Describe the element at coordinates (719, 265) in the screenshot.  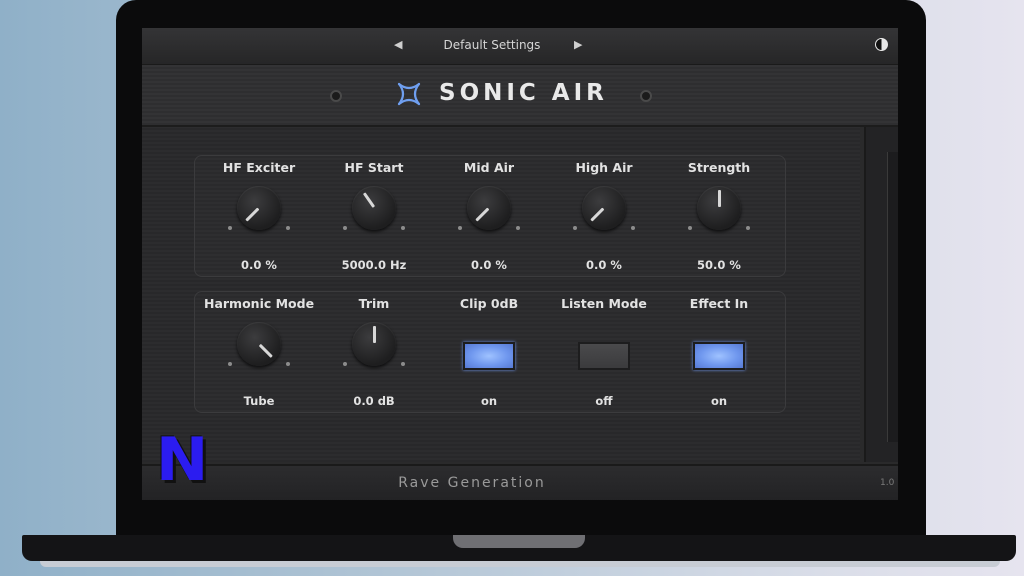
I see `strength-value: 50.0 %` at that location.